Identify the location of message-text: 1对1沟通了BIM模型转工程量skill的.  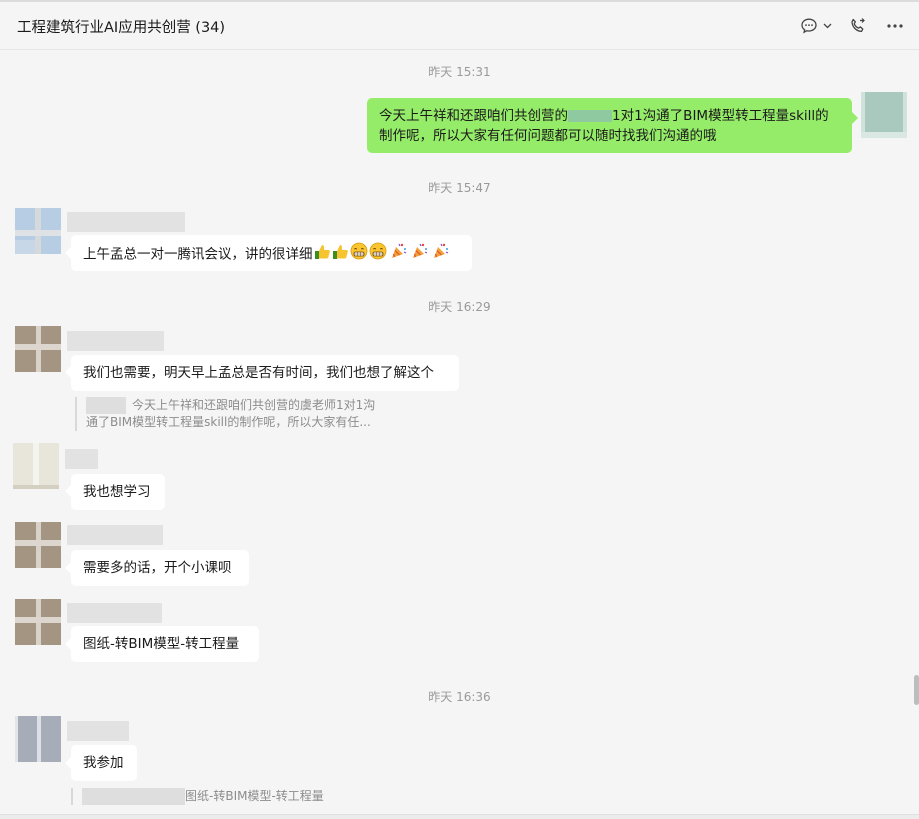
(720, 116).